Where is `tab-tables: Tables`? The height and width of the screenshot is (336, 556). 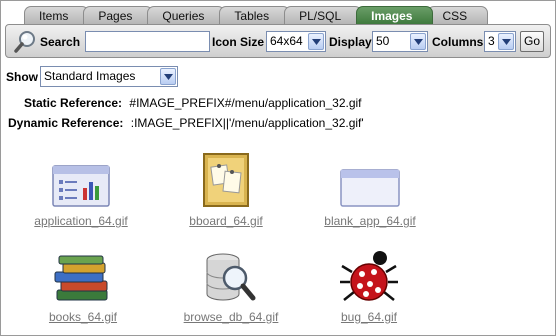
tab-tables: Tables is located at coordinates (255, 15).